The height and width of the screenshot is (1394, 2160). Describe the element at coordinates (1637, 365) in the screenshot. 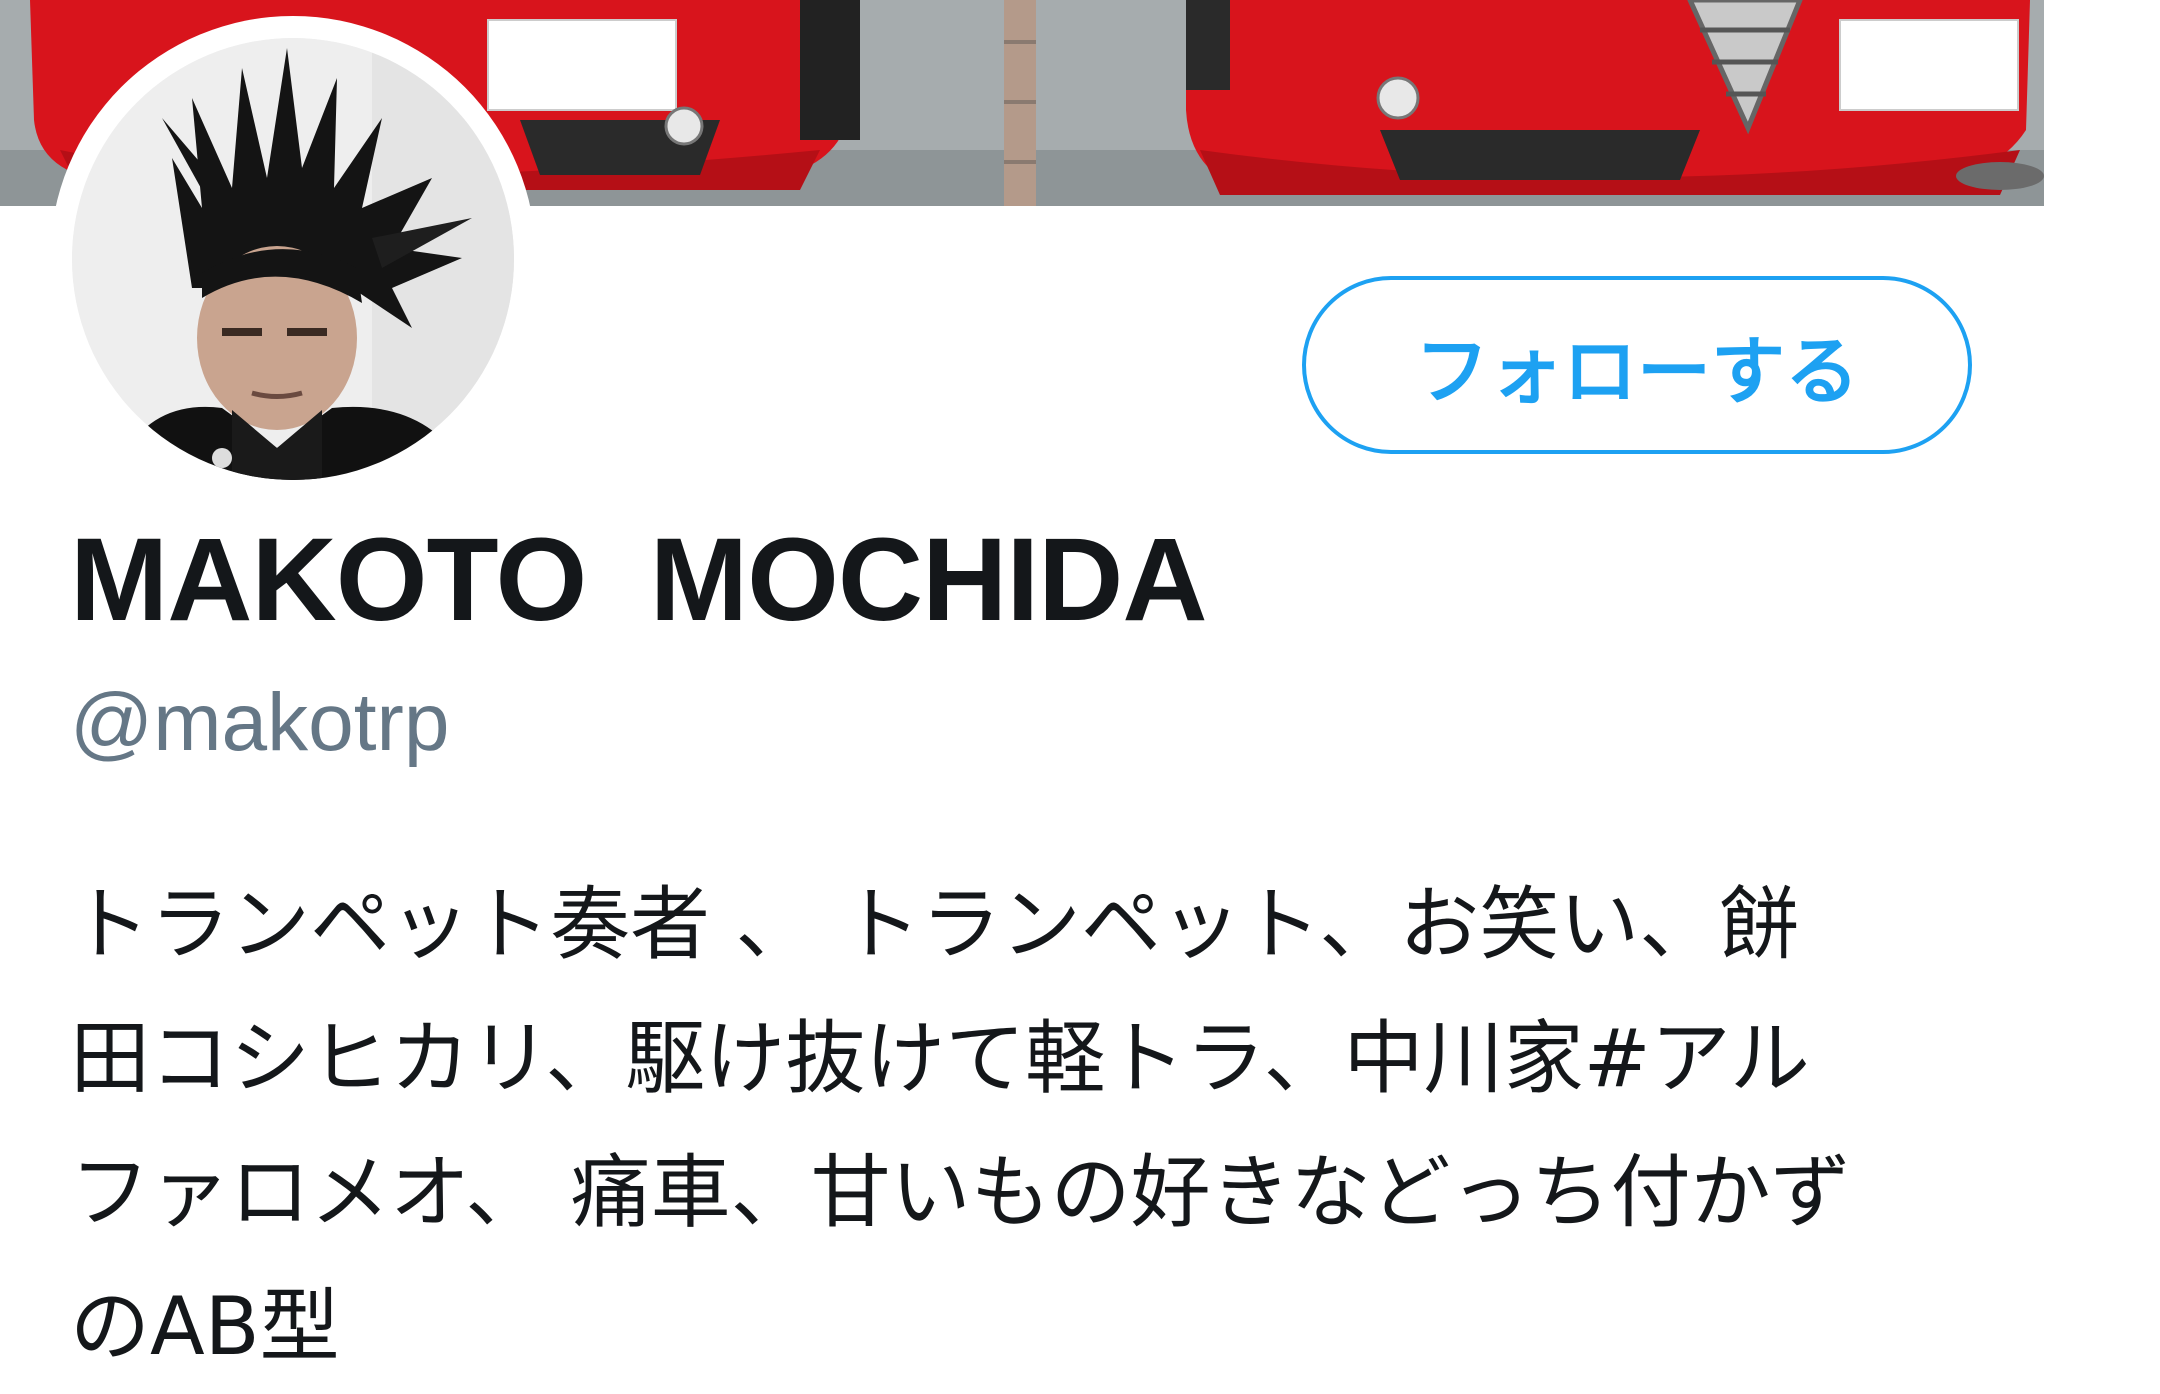

I see `follow-button: フォローする` at that location.